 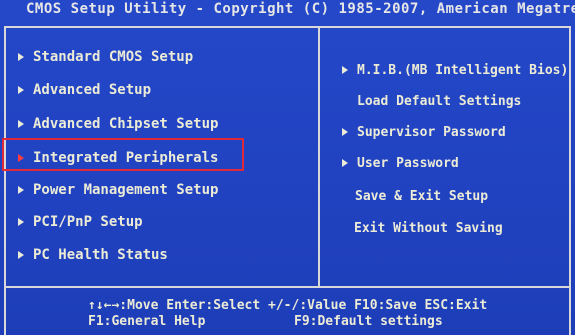 I want to click on menu-item-label: Standard CMOS Setup, so click(x=113, y=57).